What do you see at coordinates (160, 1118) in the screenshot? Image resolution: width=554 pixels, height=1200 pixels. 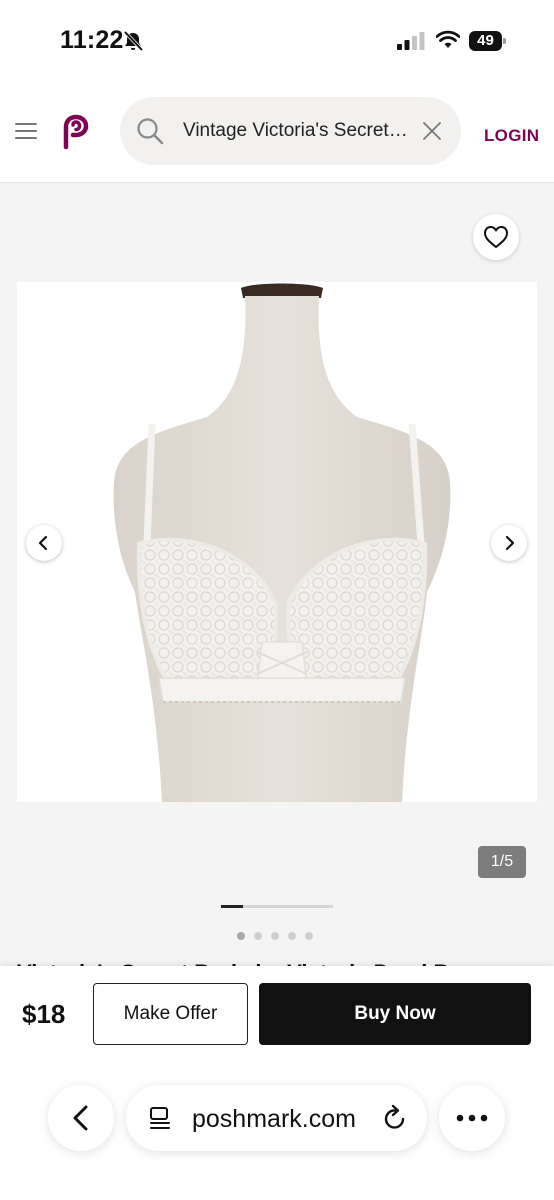 I see `reader-icon` at bounding box center [160, 1118].